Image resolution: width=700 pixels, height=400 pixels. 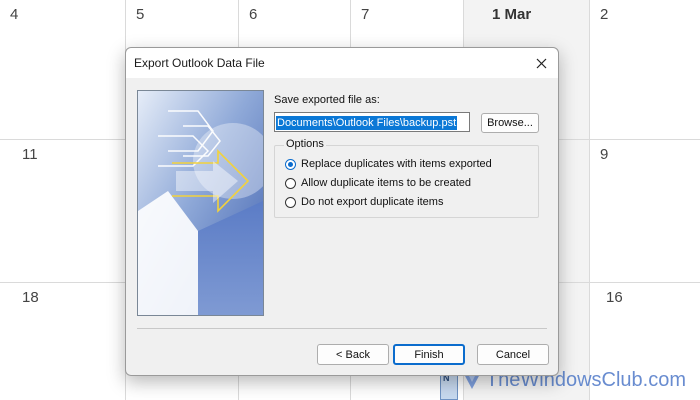 I want to click on finish-button: Finish, so click(x=429, y=354).